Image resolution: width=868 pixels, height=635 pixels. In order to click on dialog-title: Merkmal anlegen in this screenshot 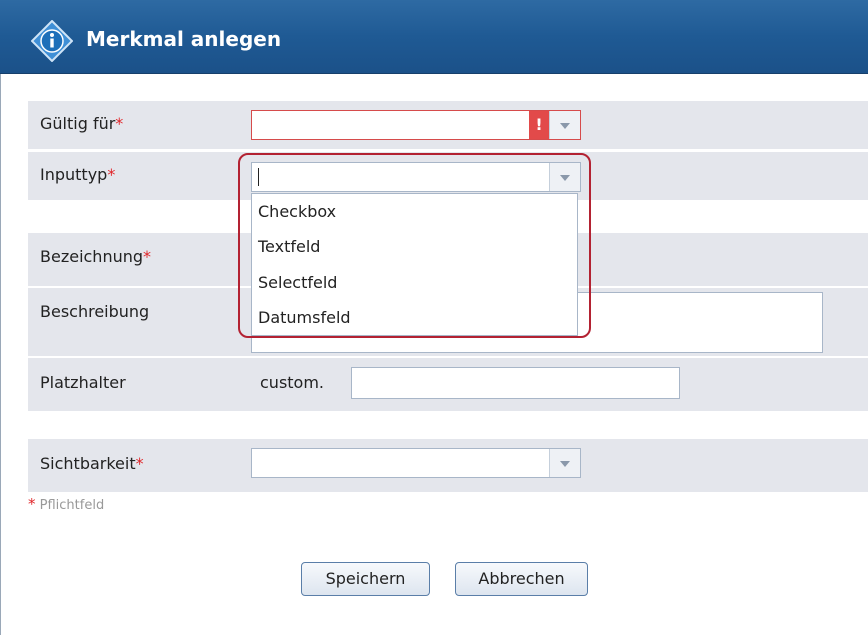, I will do `click(184, 39)`.